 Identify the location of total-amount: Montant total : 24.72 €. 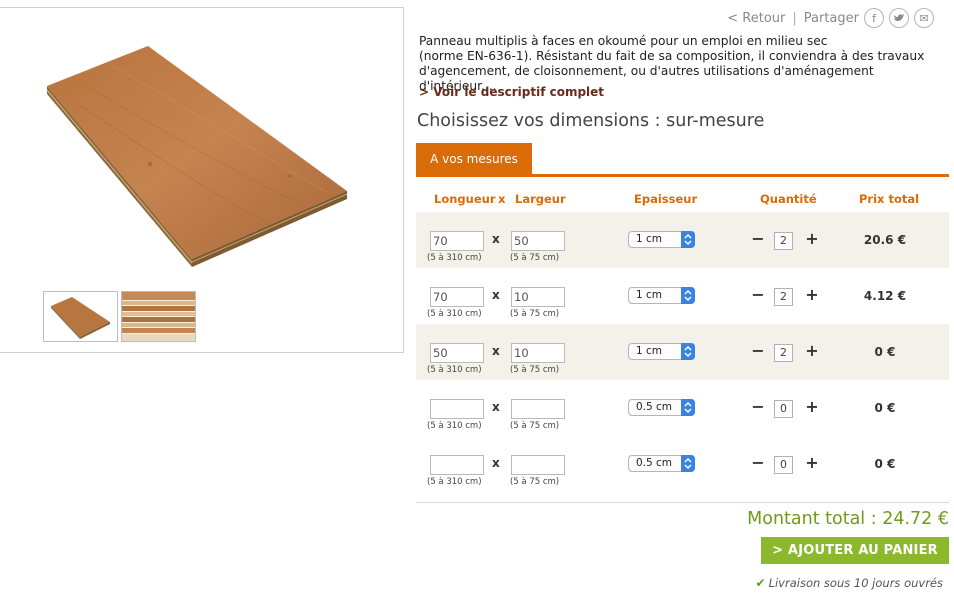
(848, 519).